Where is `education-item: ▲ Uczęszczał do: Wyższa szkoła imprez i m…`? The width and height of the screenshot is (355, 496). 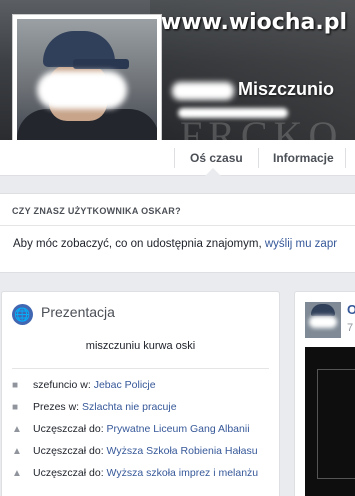 education-item: ▲ Uczęszczał do: Wyższa szkoła imprez i m… is located at coordinates (141, 473).